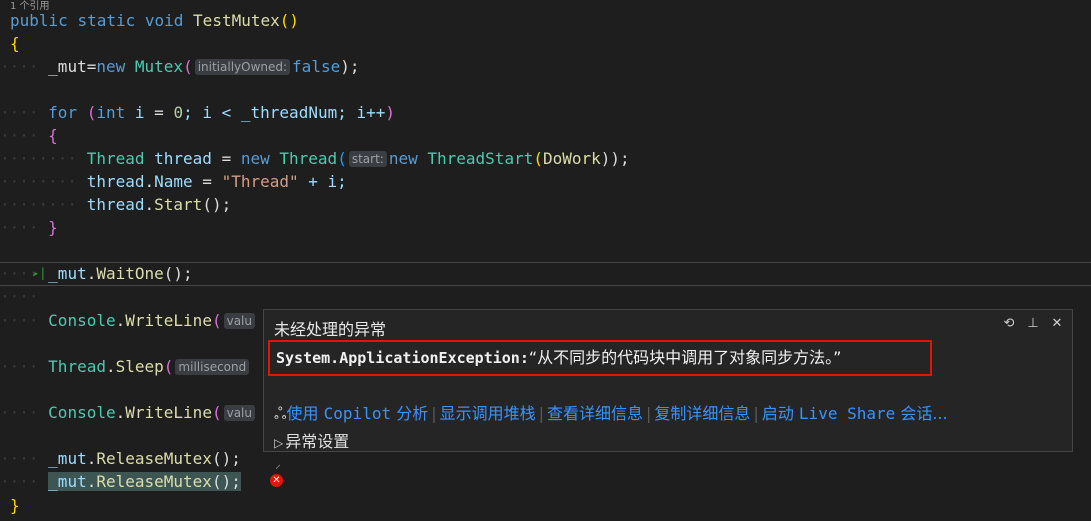 Image resolution: width=1091 pixels, height=521 pixels. Describe the element at coordinates (260, 181) in the screenshot. I see `string-literal: "Thread"` at that location.